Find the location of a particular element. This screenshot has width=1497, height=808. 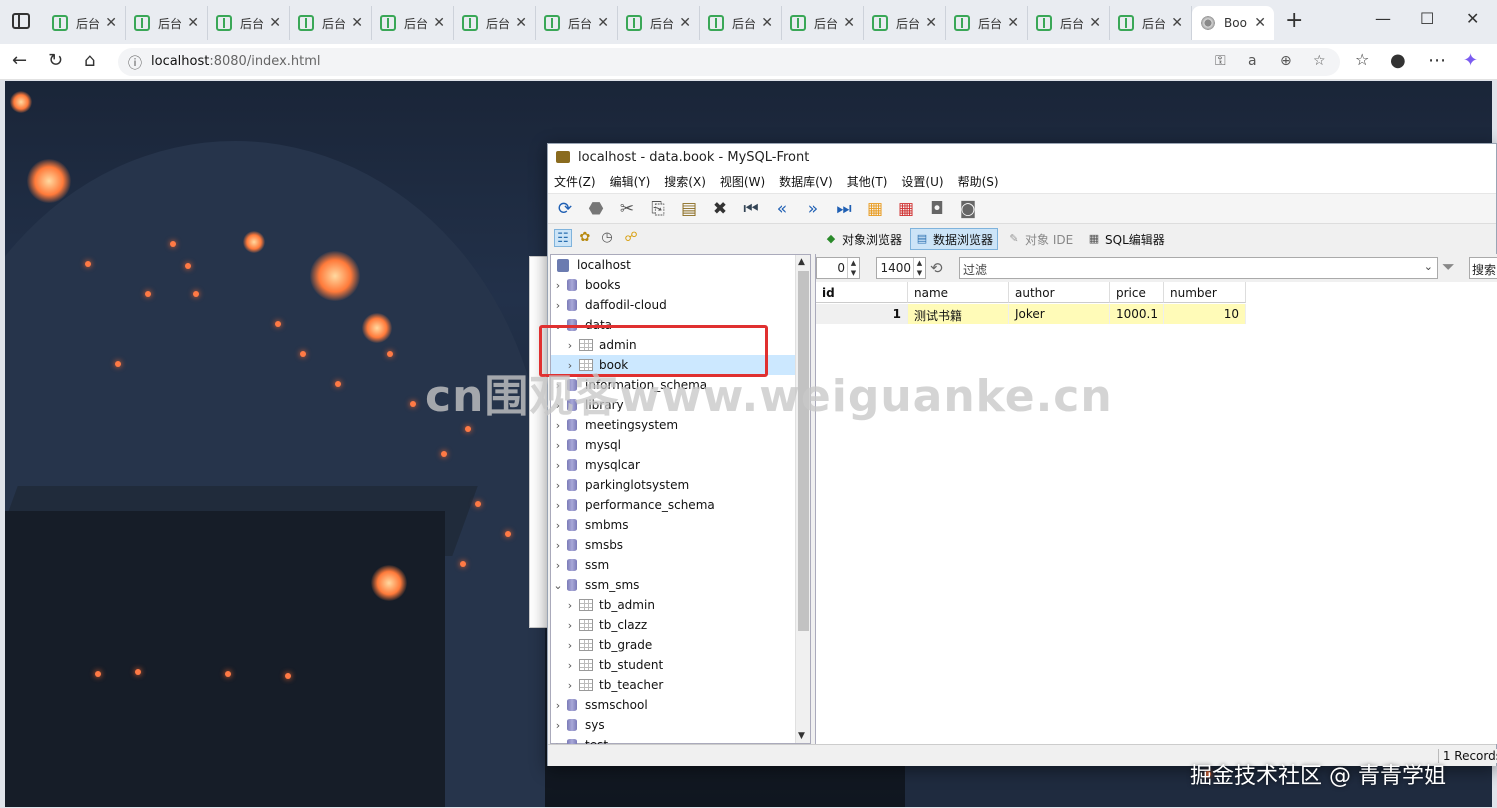

history-clock-icon: ◷ is located at coordinates (607, 238).